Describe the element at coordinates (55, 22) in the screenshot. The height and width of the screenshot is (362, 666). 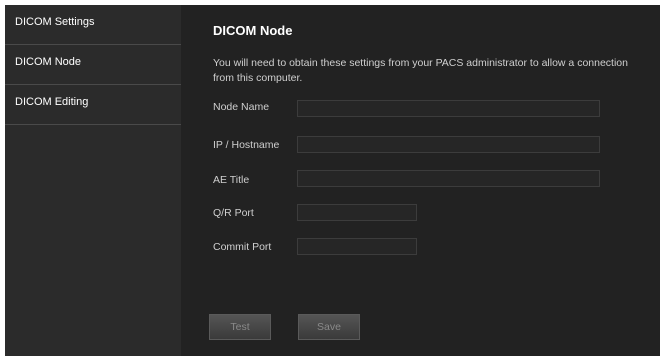
I see `sidebar-item-label: DICOM Settings` at that location.